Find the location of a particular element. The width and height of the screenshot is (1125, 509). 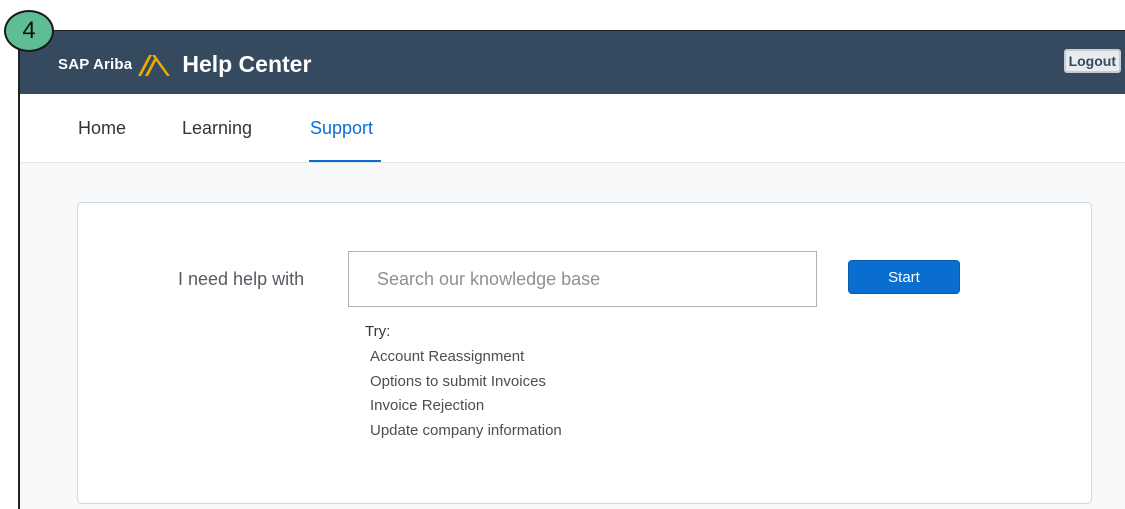

suggestion-link: Update company information is located at coordinates (466, 431).